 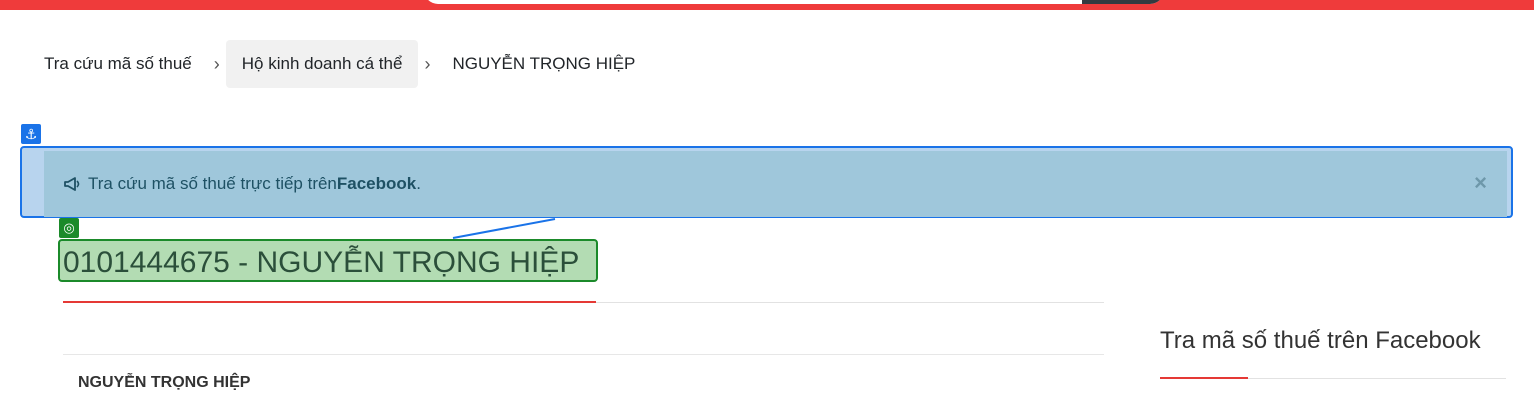 I want to click on title-accent-line, so click(x=329, y=302).